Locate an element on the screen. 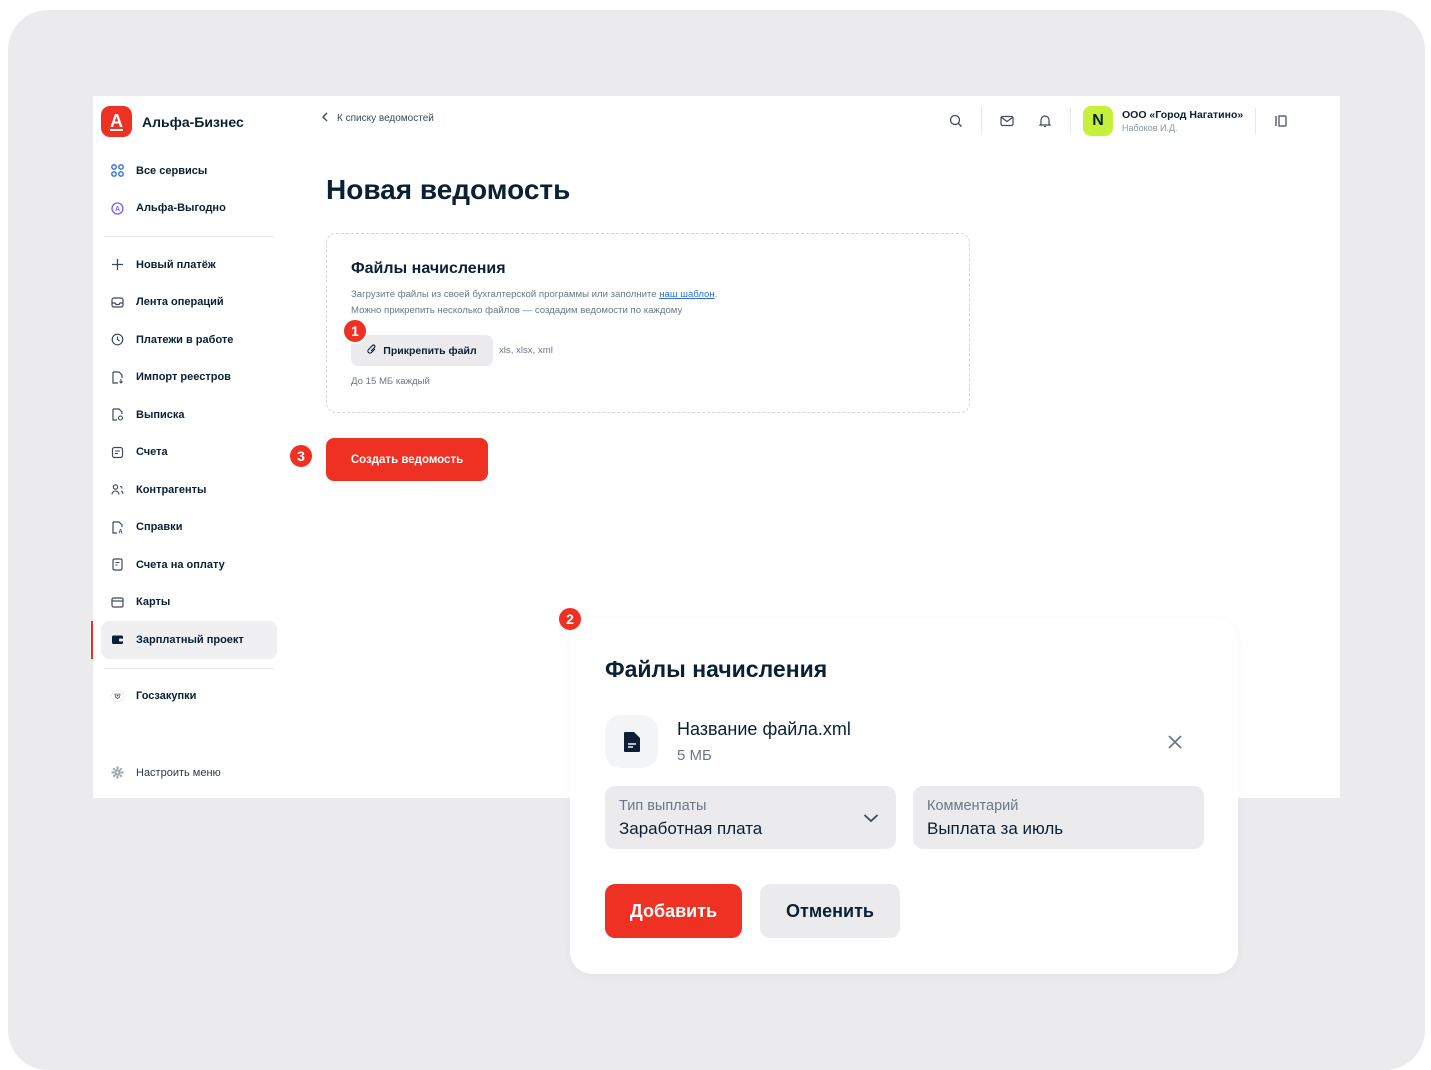 The width and height of the screenshot is (1431, 1070). sidebar-item-customize-menu: Настроить меню is located at coordinates (189, 773).